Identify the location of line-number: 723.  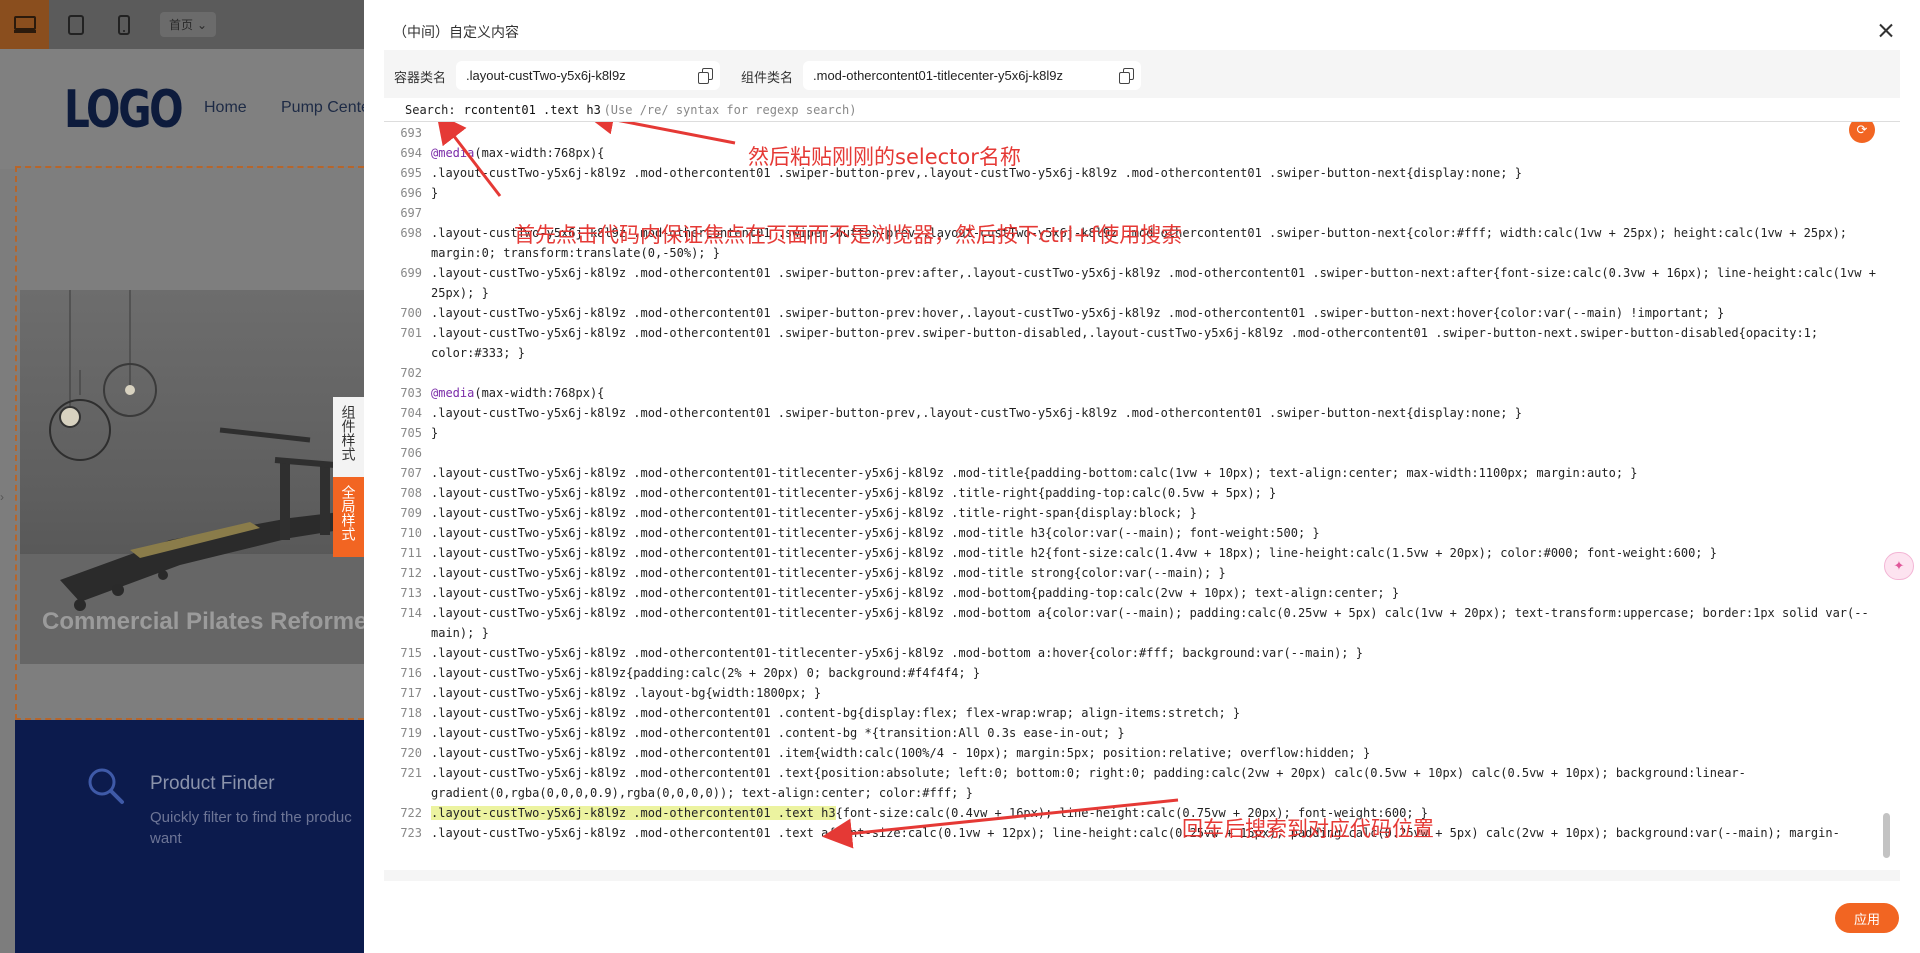
(411, 833).